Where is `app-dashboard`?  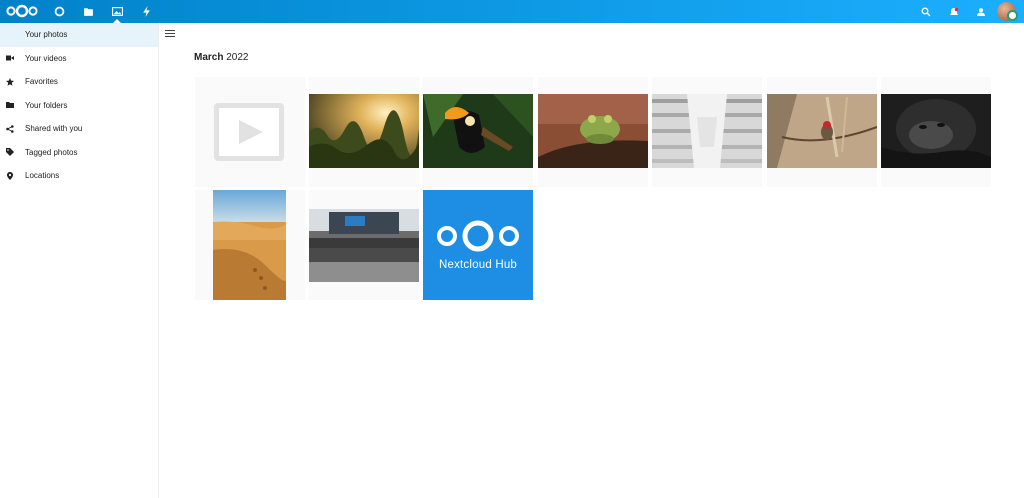
app-dashboard is located at coordinates (59, 11).